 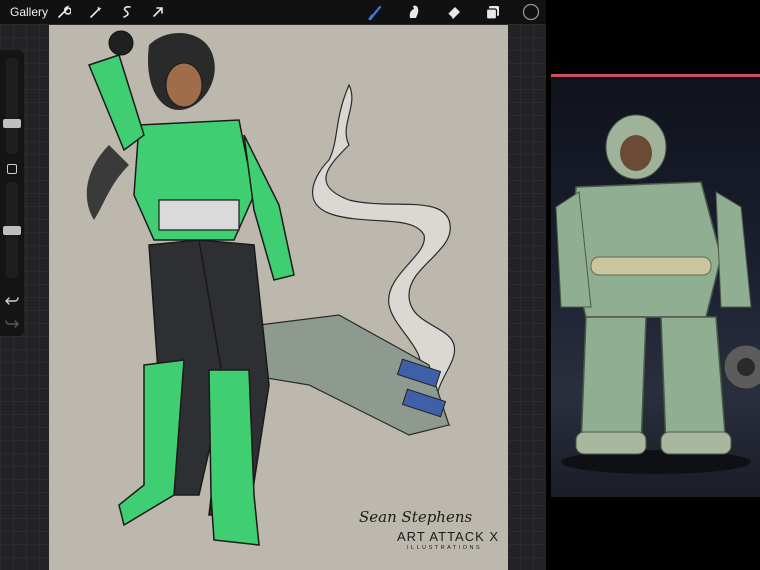 What do you see at coordinates (29, 12) in the screenshot?
I see `gallery-button: Gallery` at bounding box center [29, 12].